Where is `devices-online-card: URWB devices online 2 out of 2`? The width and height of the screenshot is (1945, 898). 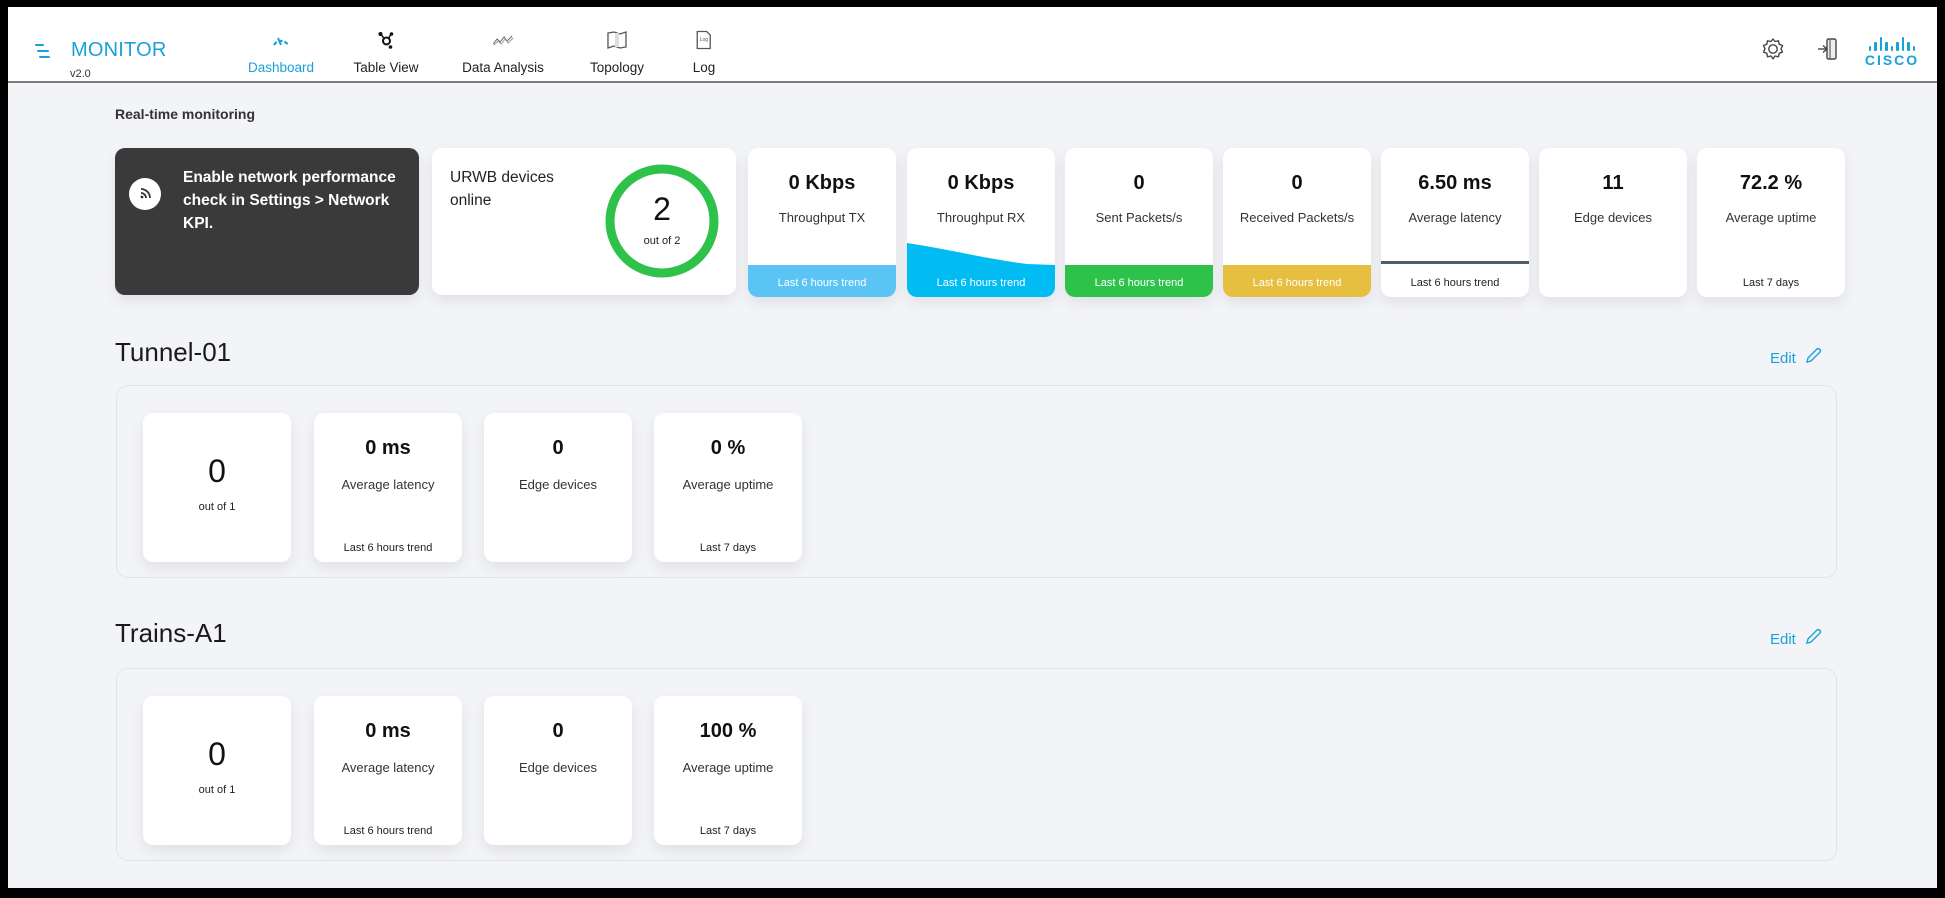 devices-online-card: URWB devices online 2 out of 2 is located at coordinates (584, 221).